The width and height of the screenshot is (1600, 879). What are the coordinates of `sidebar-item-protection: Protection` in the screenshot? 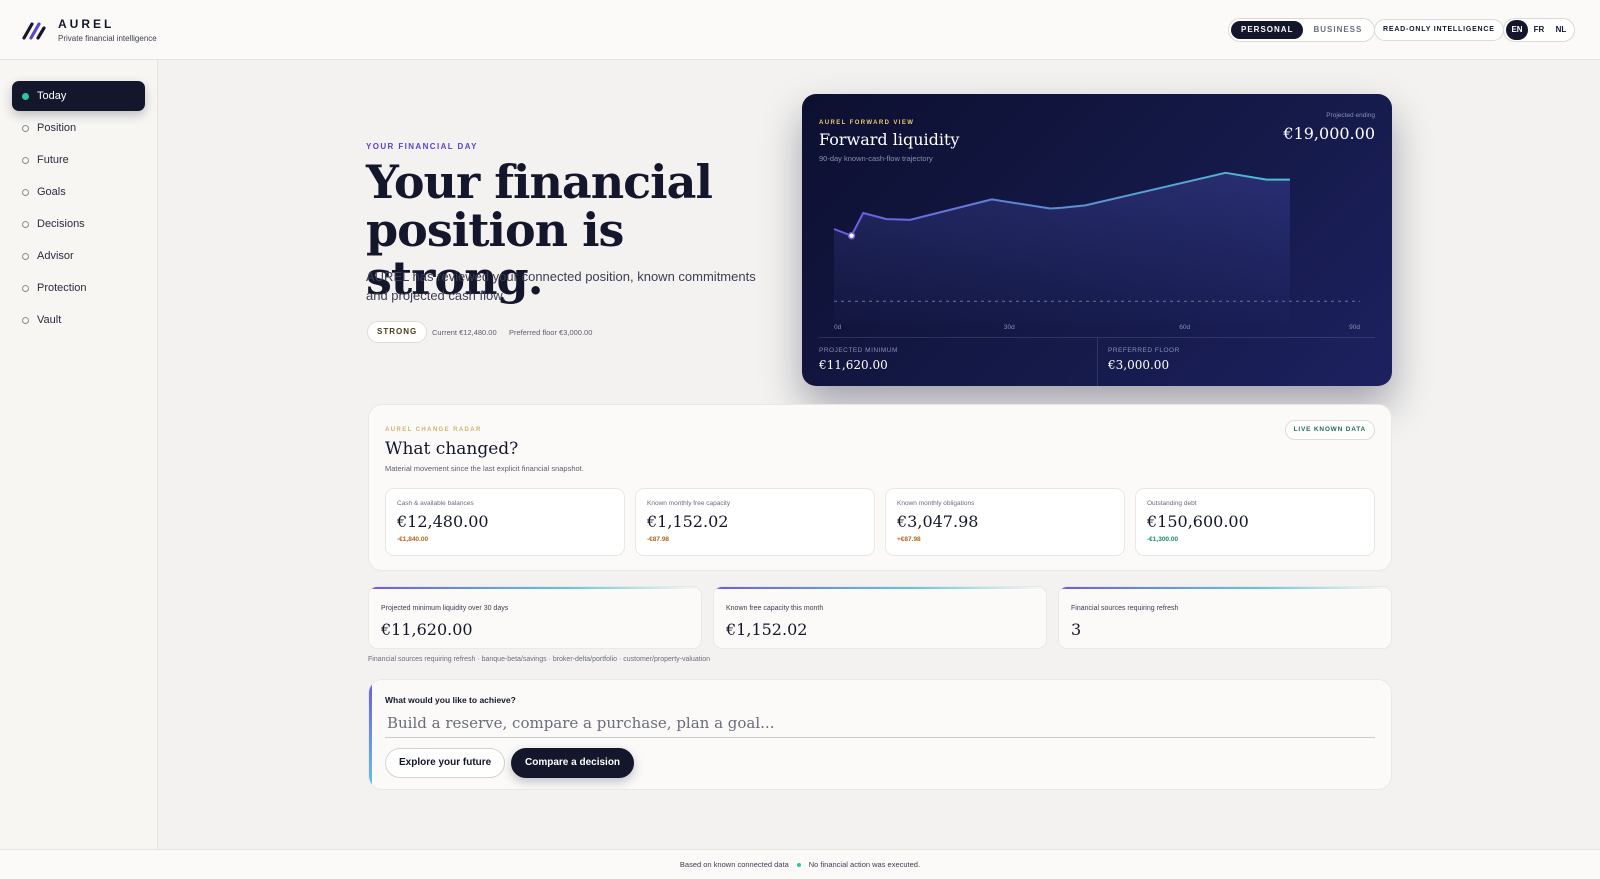 It's located at (78, 288).